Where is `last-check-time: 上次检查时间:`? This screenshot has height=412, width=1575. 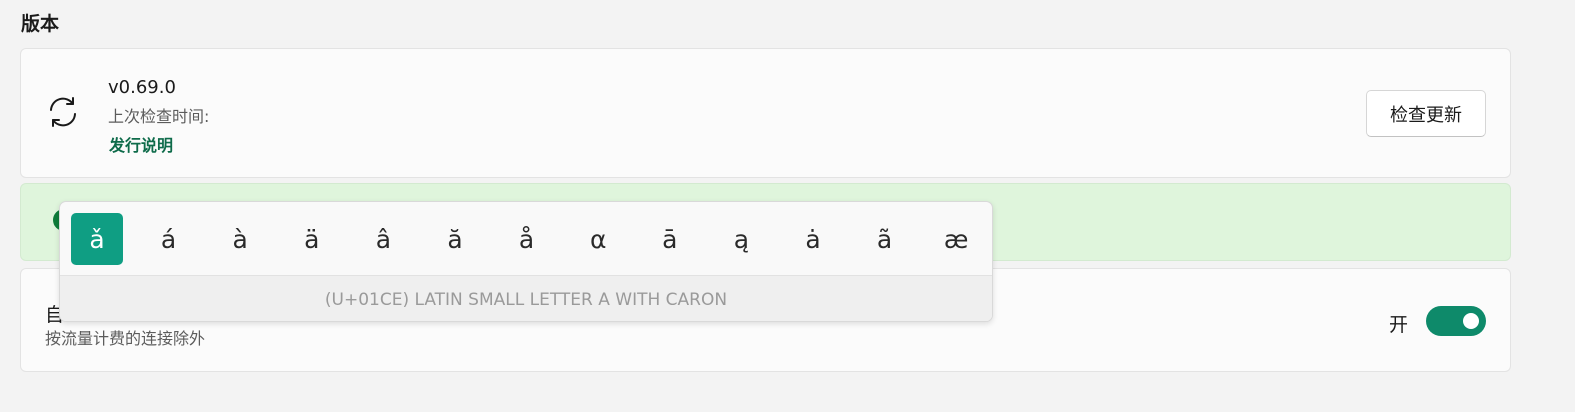
last-check-time: 上次检查时间: is located at coordinates (159, 116).